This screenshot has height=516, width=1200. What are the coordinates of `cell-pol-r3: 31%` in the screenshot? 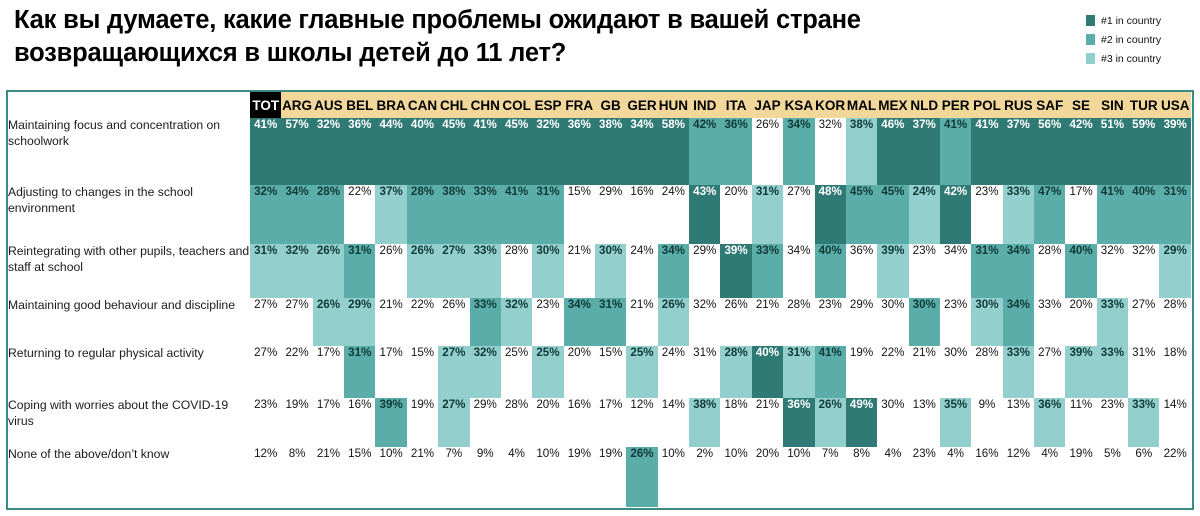 It's located at (987, 270).